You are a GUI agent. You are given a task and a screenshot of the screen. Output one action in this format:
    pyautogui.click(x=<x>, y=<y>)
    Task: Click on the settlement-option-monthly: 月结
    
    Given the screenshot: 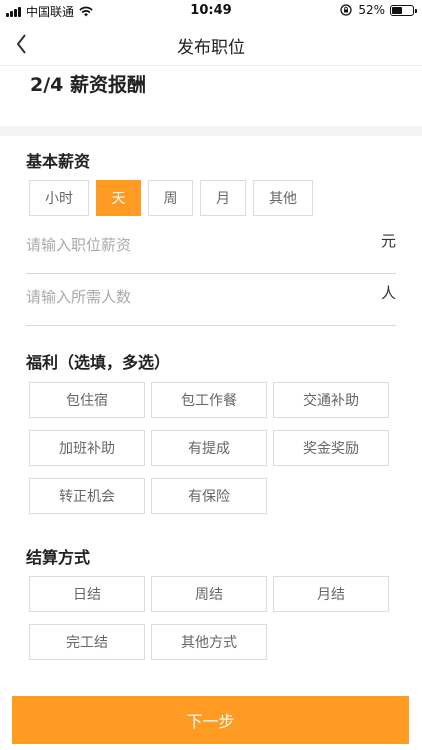 What is the action you would take?
    pyautogui.click(x=331, y=594)
    